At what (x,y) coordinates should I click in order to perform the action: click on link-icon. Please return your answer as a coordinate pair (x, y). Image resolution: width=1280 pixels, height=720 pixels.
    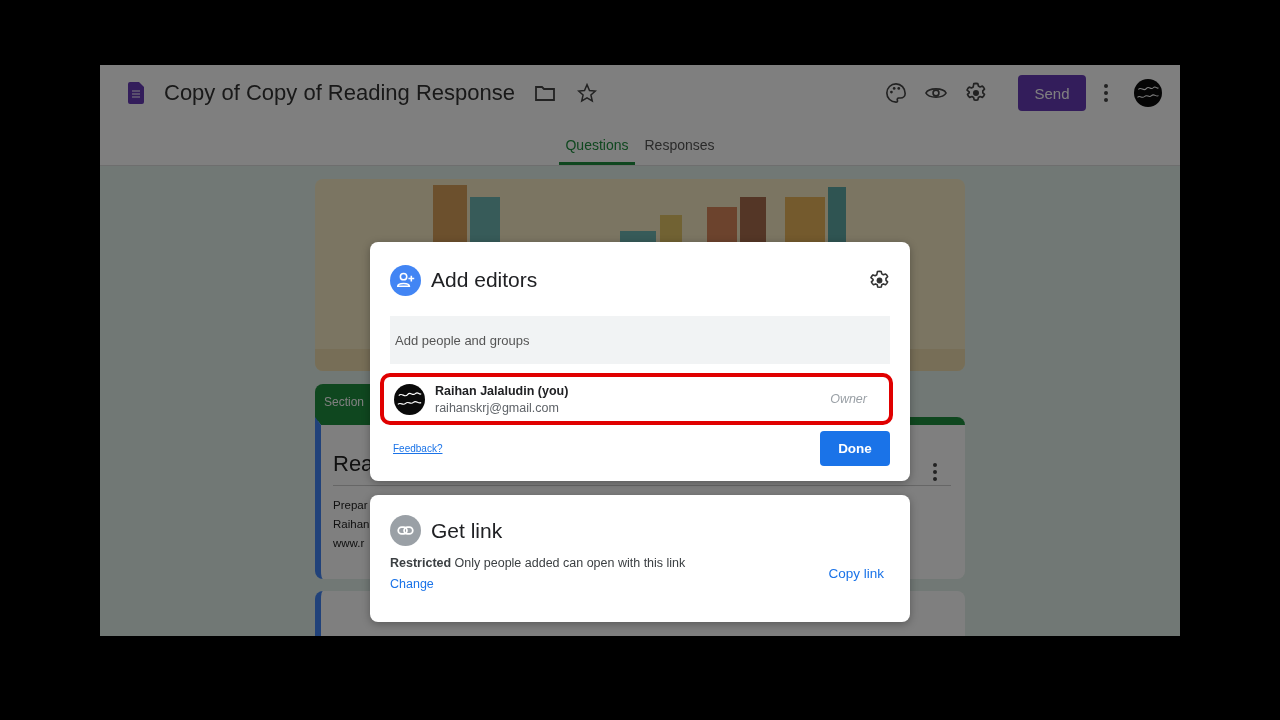
    Looking at the image, I should click on (405, 530).